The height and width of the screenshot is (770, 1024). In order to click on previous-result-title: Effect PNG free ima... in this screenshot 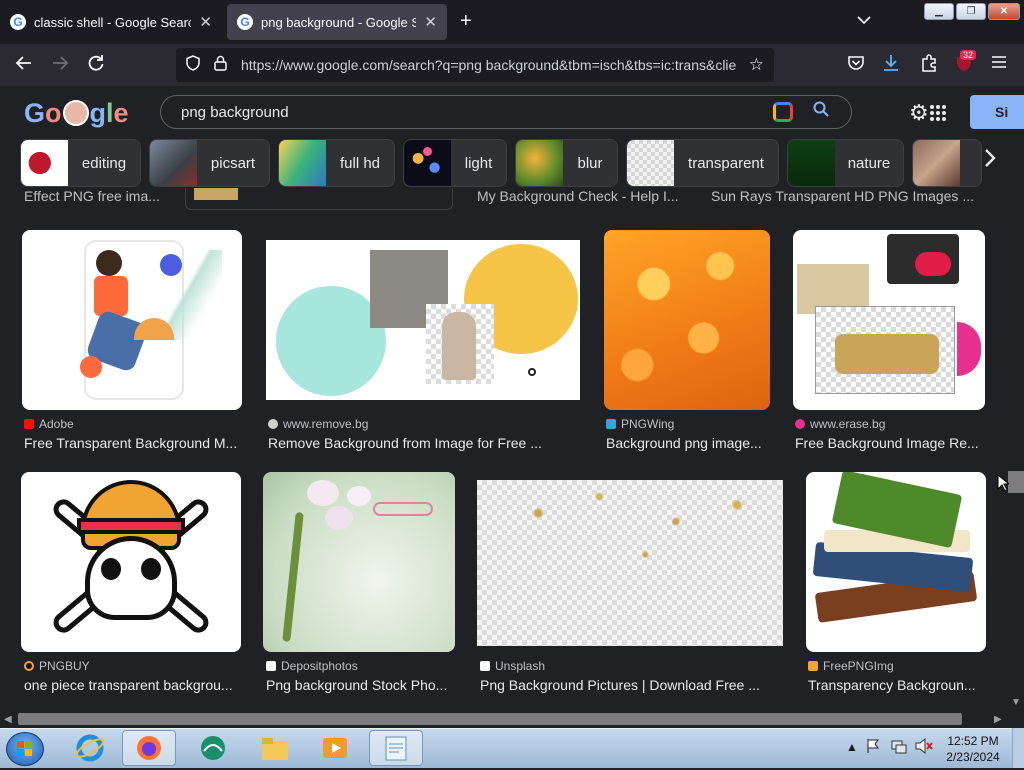, I will do `click(104, 196)`.